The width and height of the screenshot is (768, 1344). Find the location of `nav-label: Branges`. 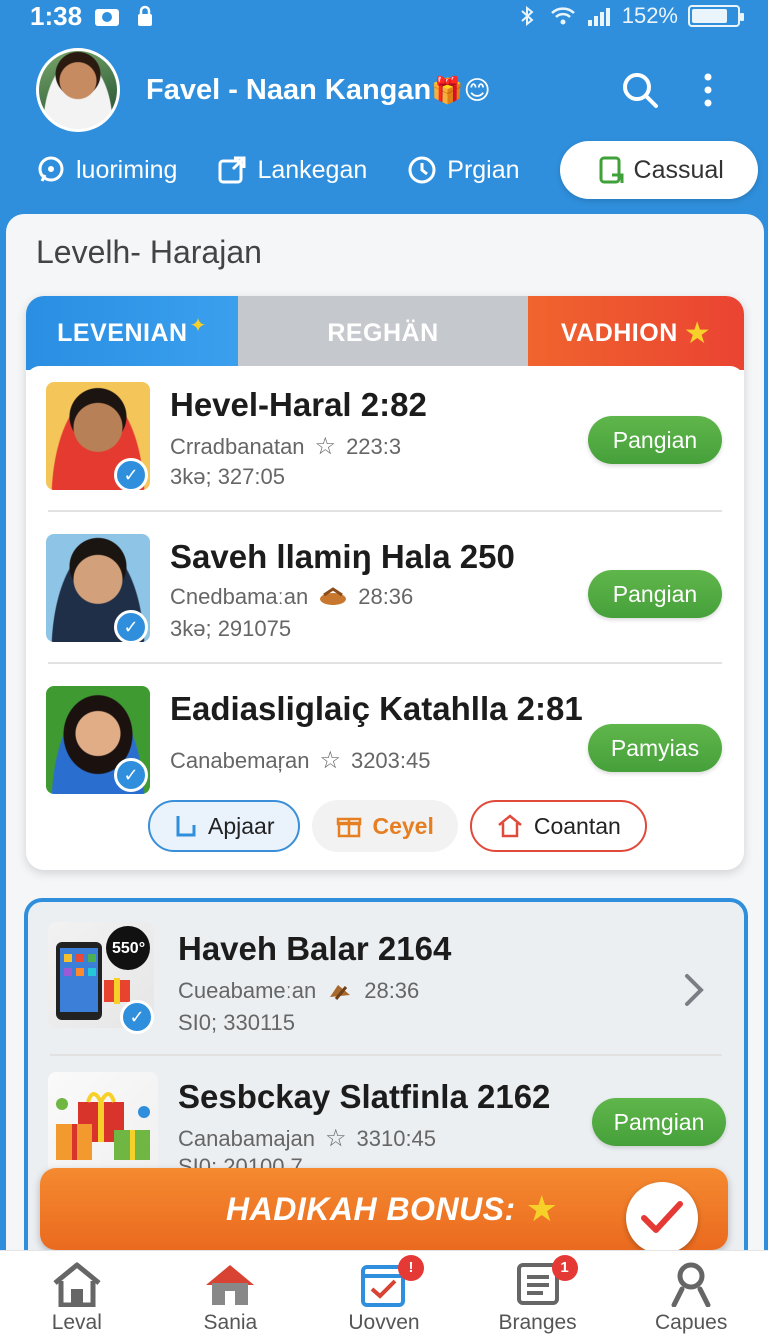

nav-label: Branges is located at coordinates (537, 1322).